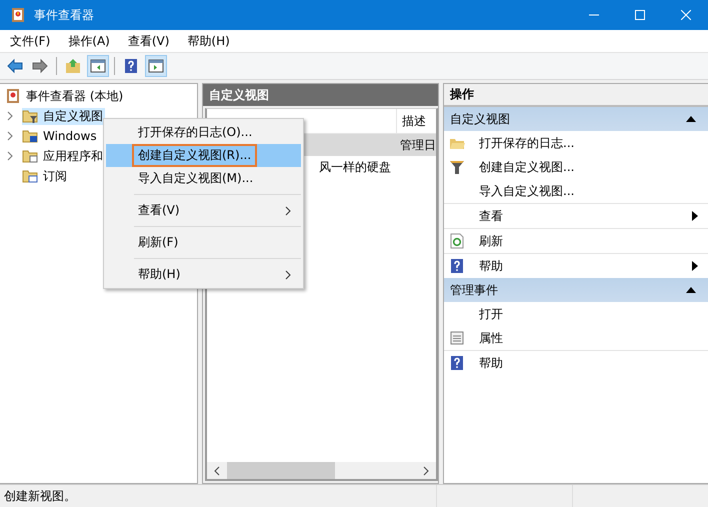 The image size is (708, 507). What do you see at coordinates (491, 216) in the screenshot?
I see `action-link: 查看` at bounding box center [491, 216].